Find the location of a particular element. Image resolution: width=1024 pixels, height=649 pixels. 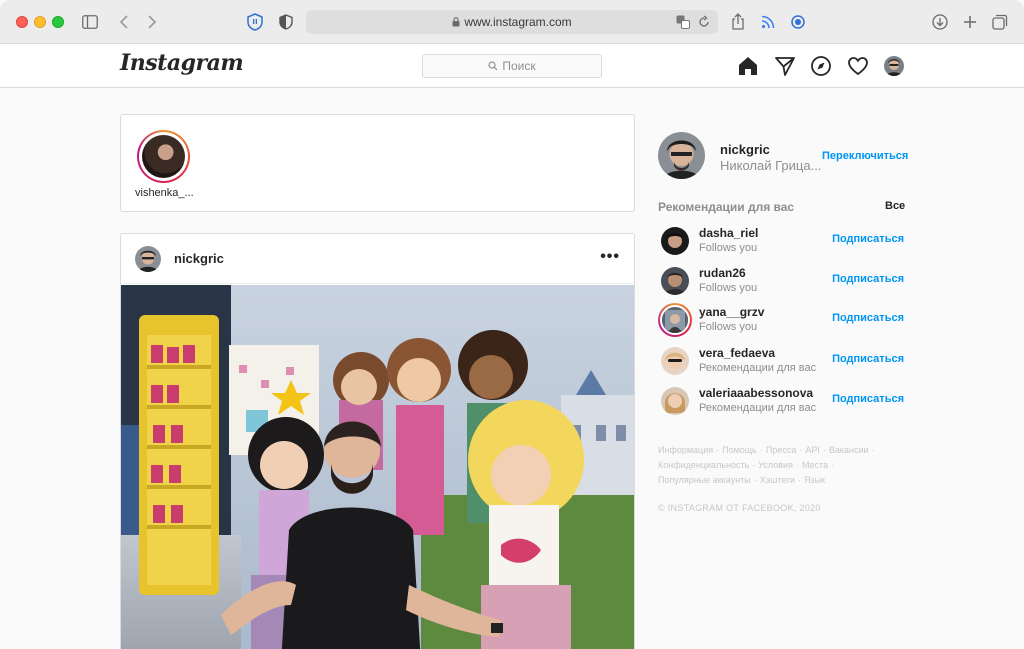

forward-icon is located at coordinates (152, 22).